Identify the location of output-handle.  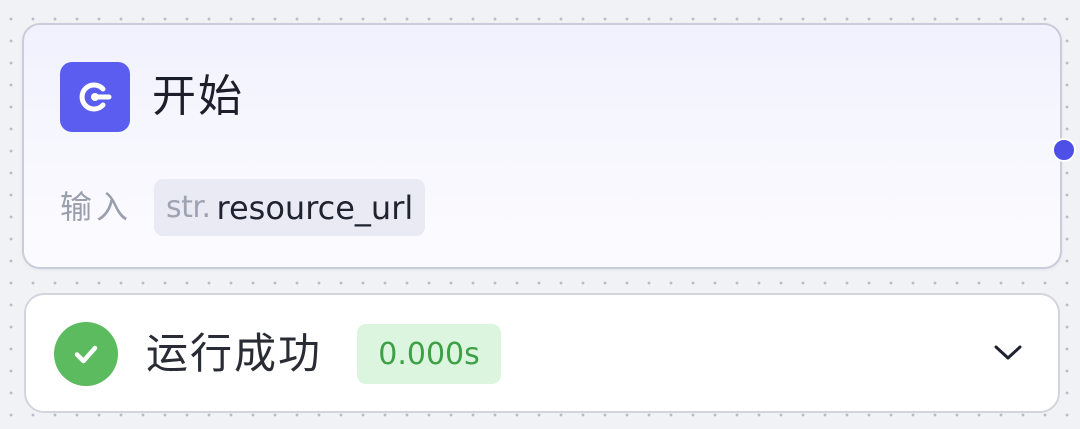
(1064, 150).